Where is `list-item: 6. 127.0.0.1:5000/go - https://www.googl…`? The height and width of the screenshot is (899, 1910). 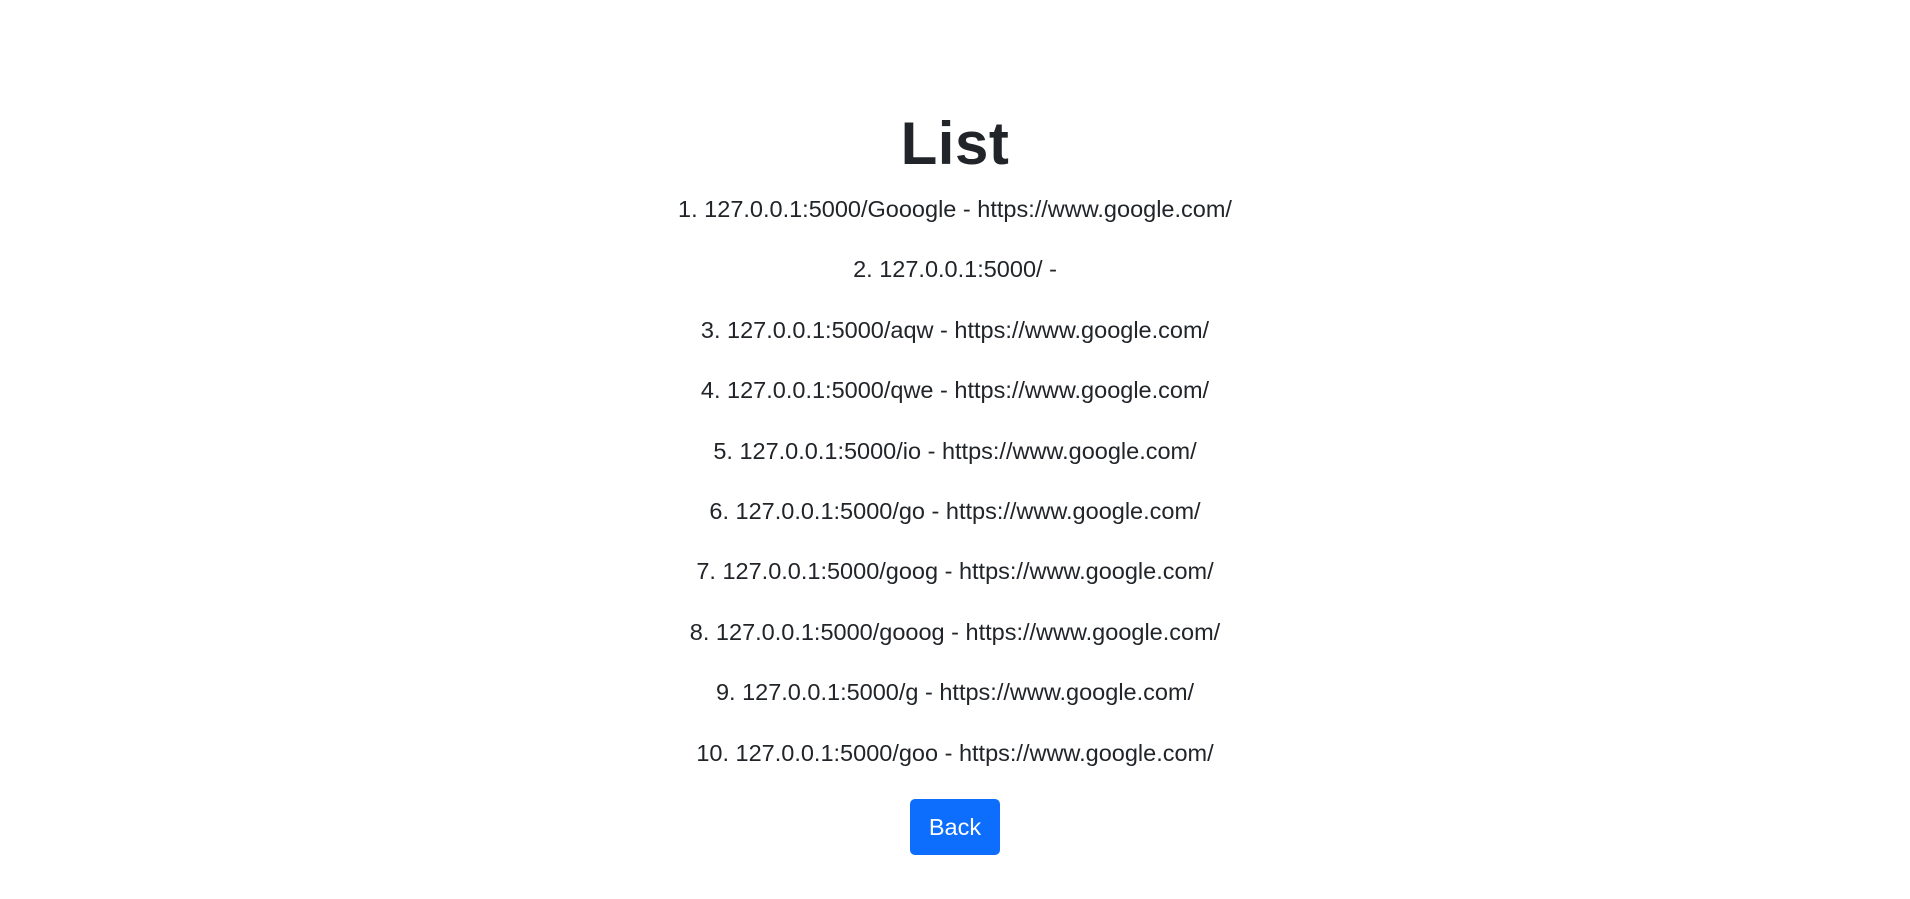
list-item: 6. 127.0.0.1:5000/go - https://www.googl… is located at coordinates (955, 510).